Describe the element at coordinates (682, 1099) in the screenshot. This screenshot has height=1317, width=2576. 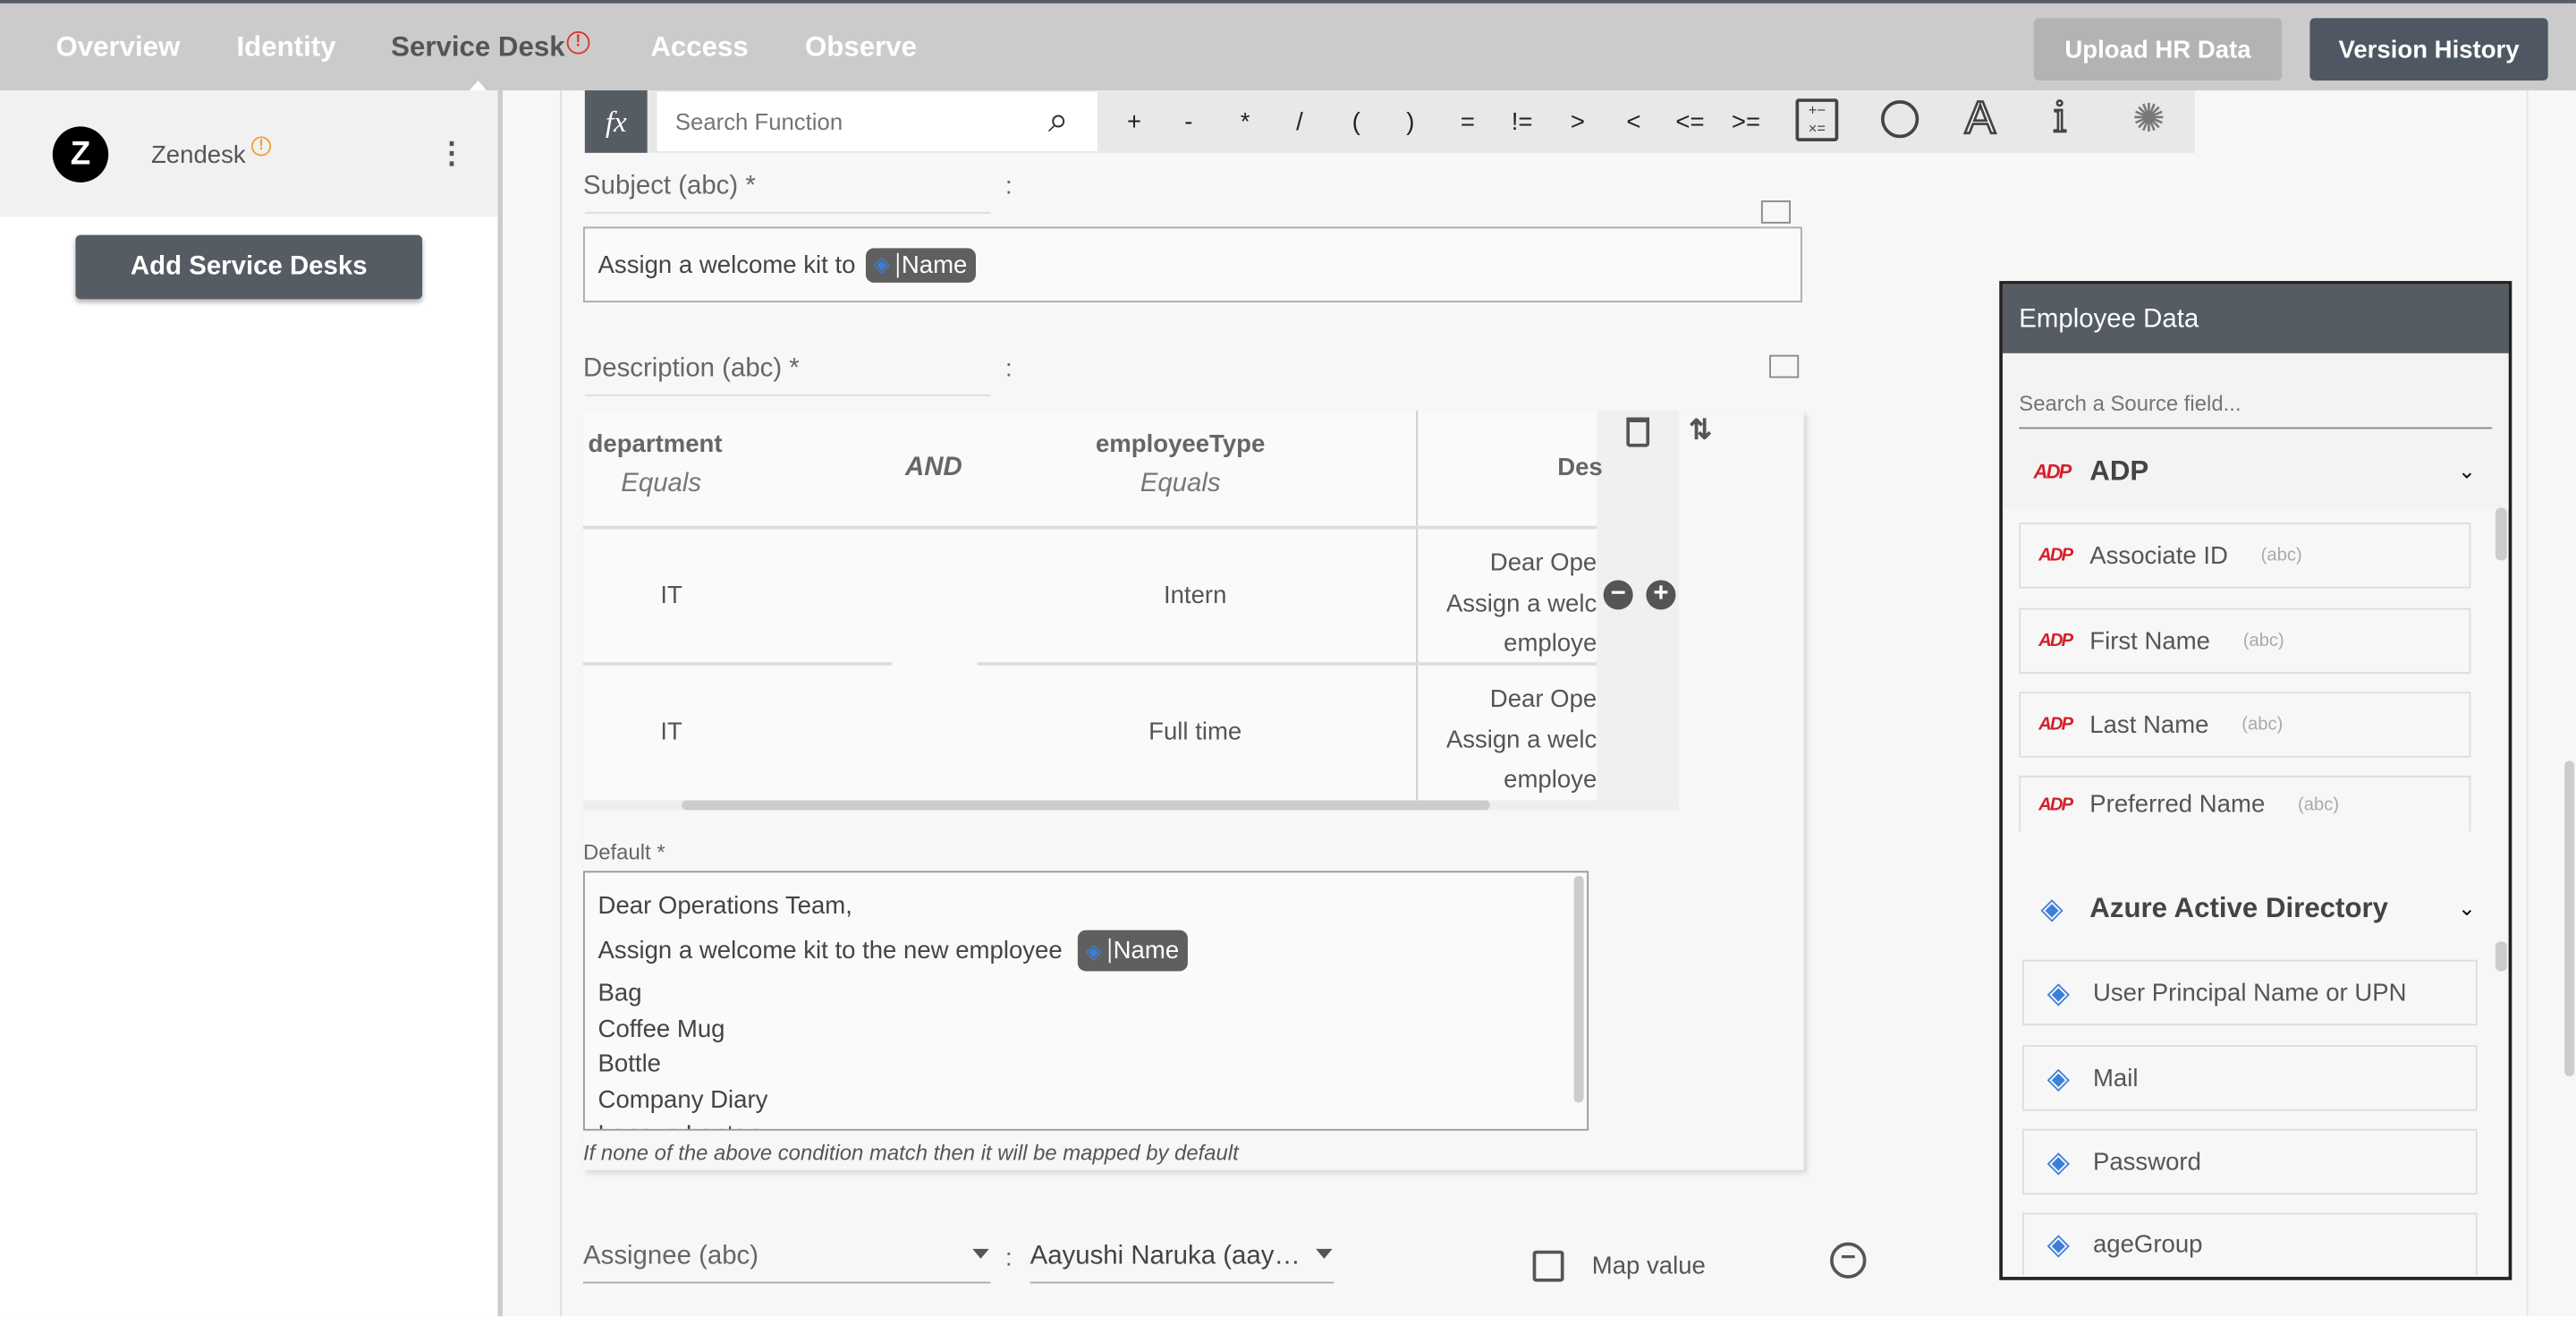
I see `line: Company Diary` at that location.